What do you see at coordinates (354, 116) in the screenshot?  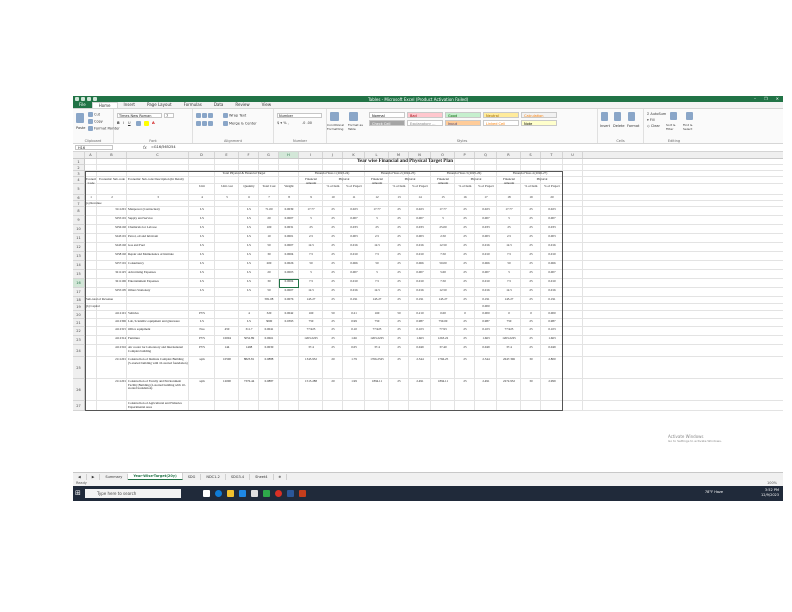 I see `format-as-table-button` at bounding box center [354, 116].